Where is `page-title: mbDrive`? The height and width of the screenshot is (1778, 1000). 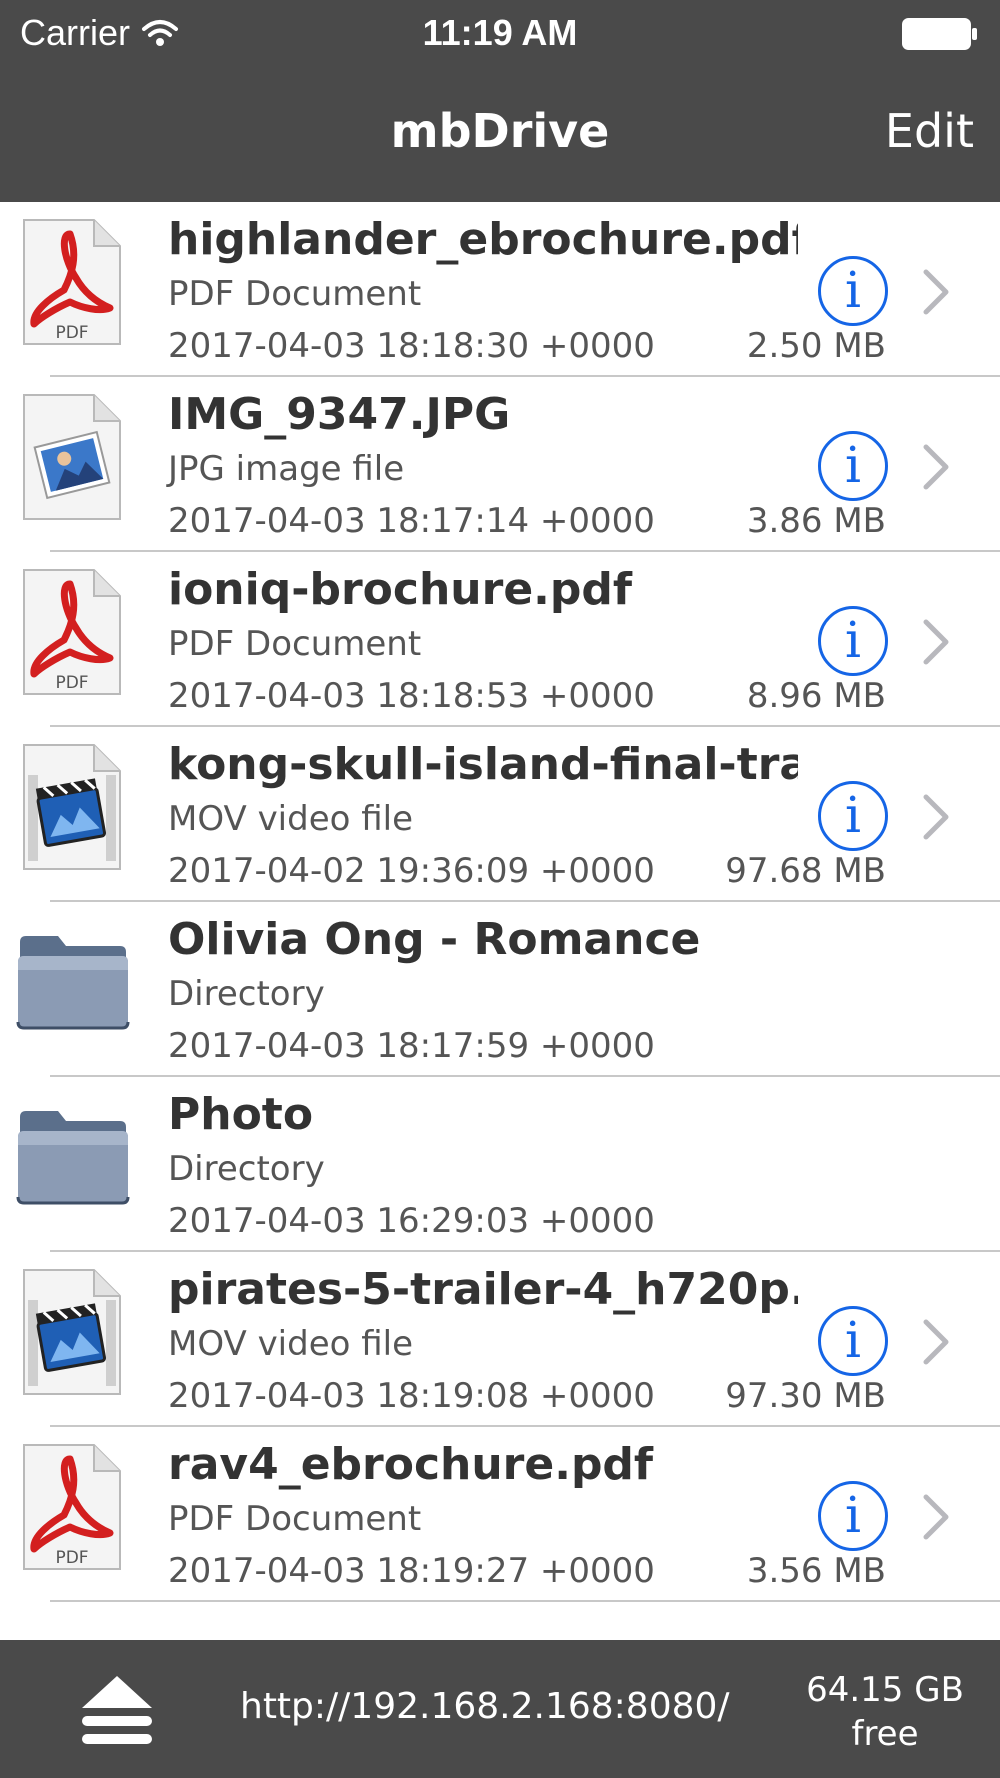 page-title: mbDrive is located at coordinates (500, 131).